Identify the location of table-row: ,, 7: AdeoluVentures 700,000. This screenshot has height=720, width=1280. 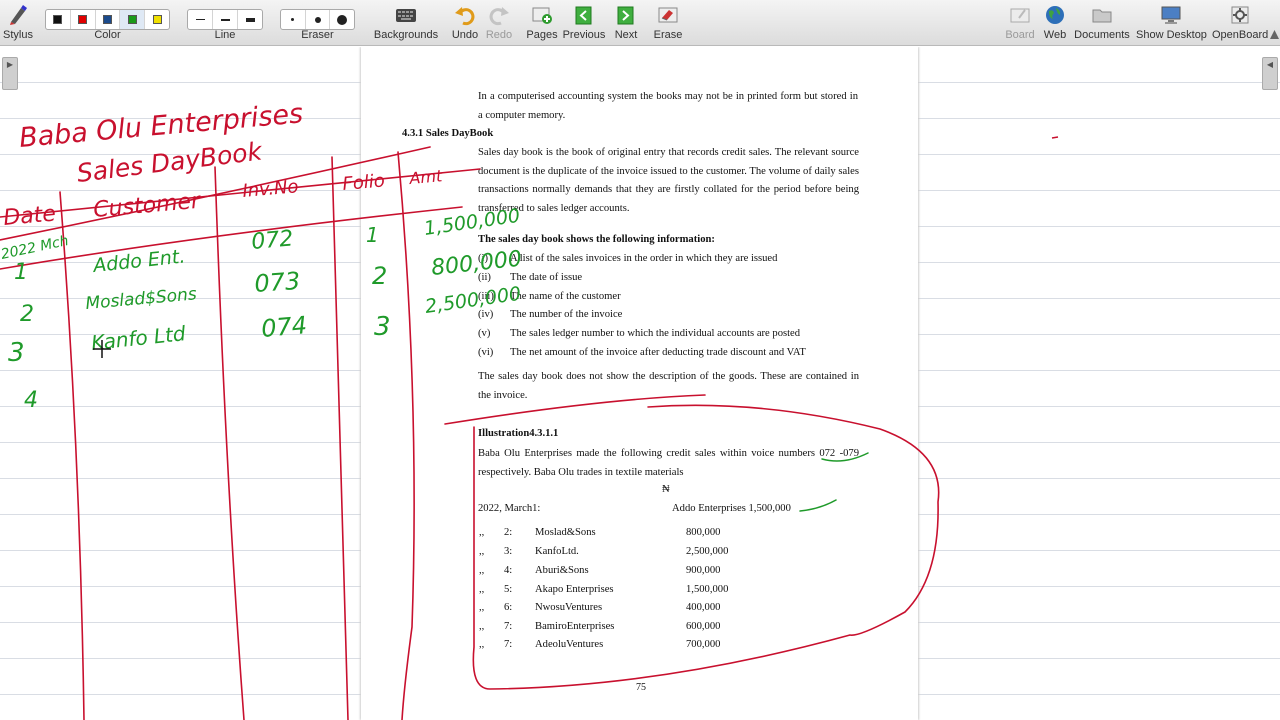
(631, 647).